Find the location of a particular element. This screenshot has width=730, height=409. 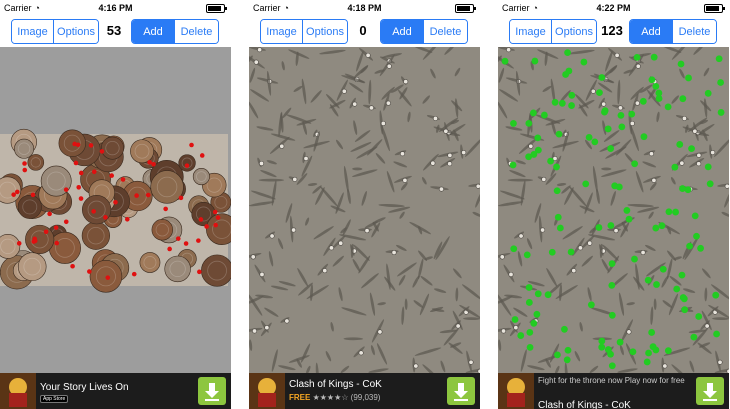

rating-count: (99,039) is located at coordinates (365, 397).